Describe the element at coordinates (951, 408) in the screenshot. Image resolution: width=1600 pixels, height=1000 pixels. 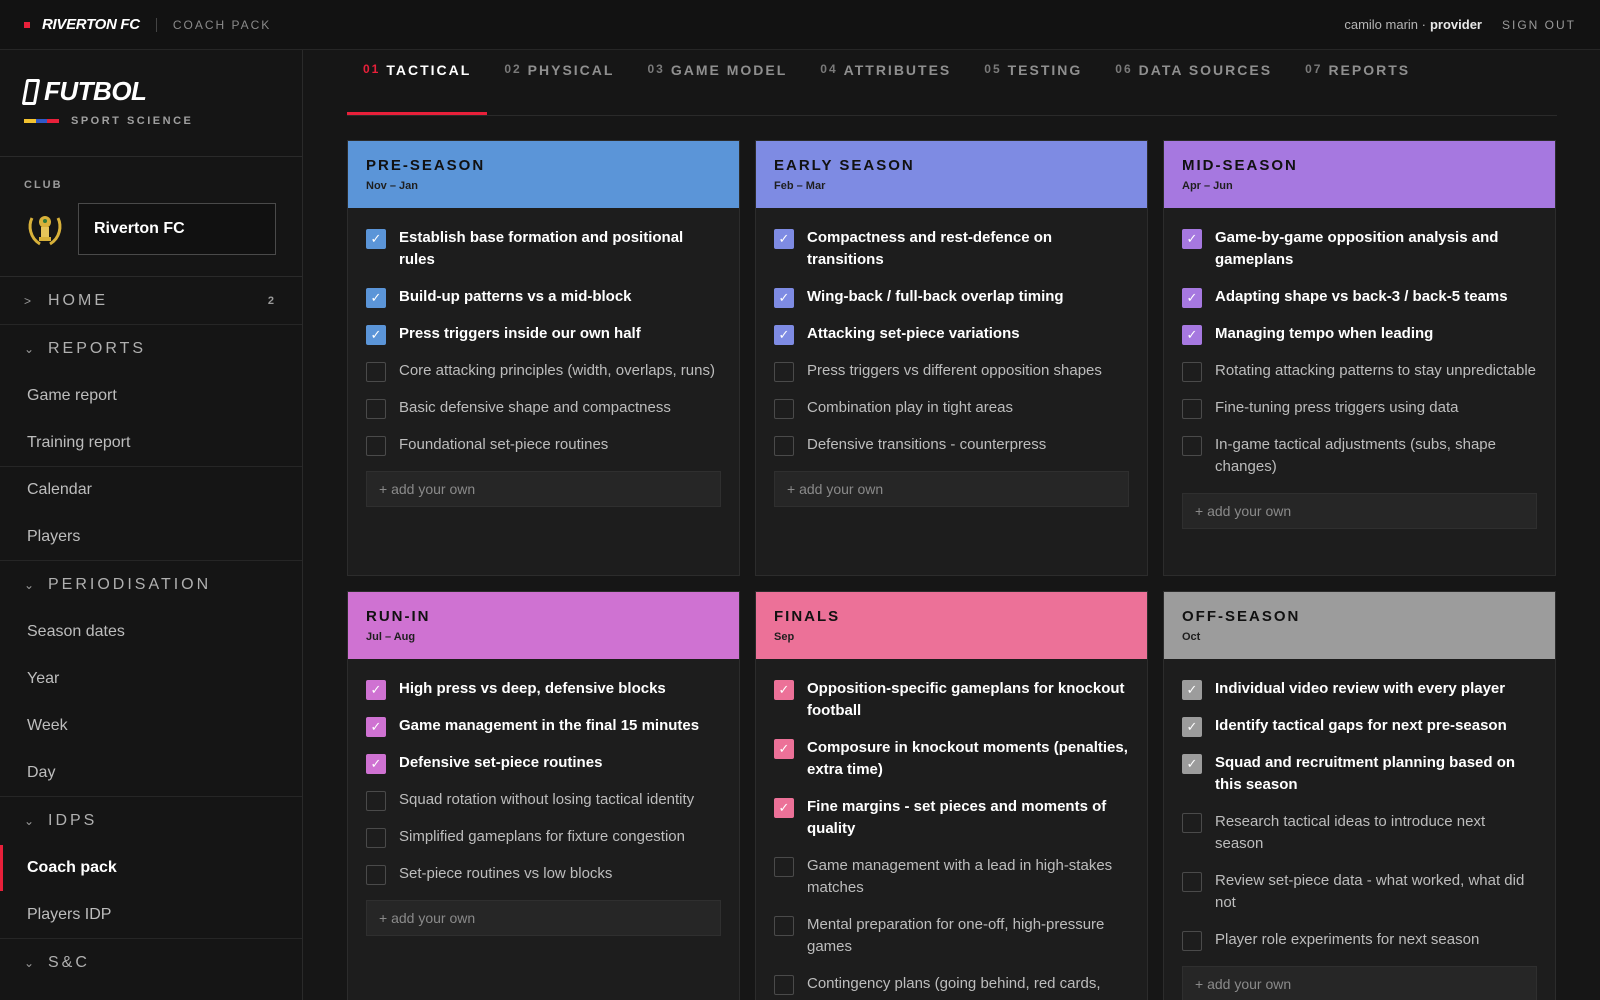
I see `checklist-item: Combination play in tight areas` at that location.